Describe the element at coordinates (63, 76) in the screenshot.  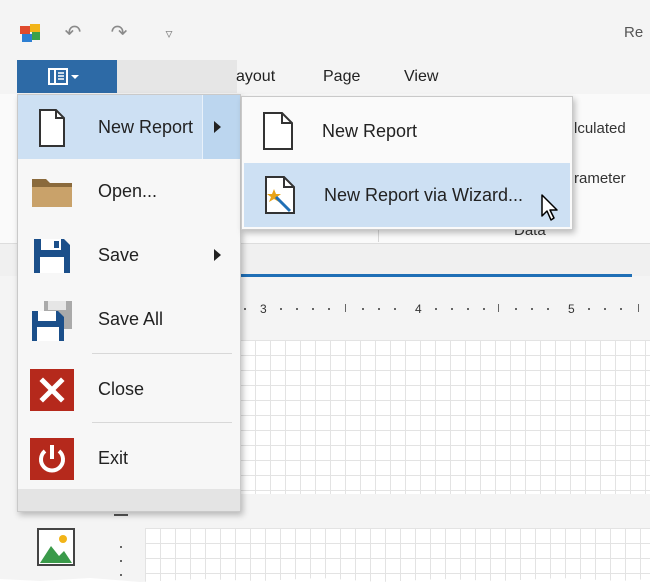
I see `application-menu-icon` at that location.